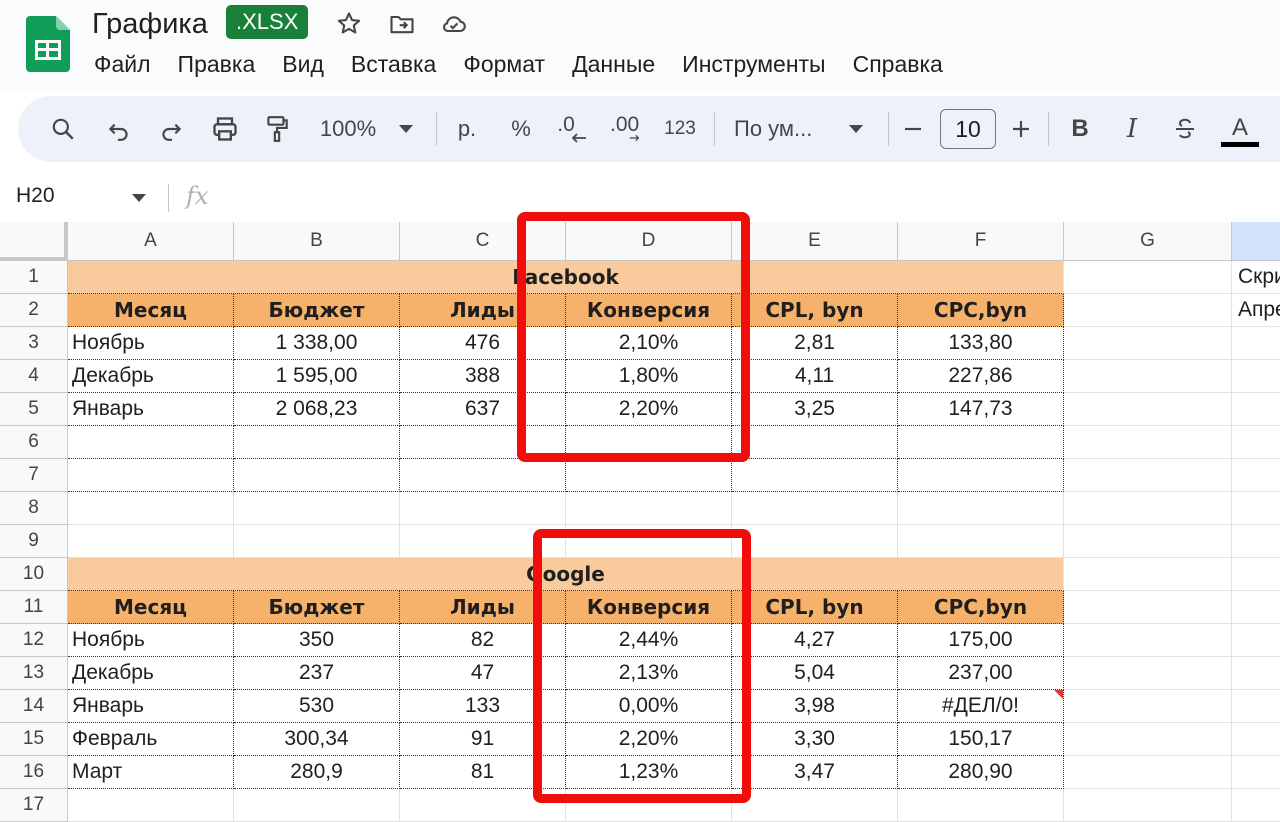  I want to click on column-header-f: F, so click(981, 241).